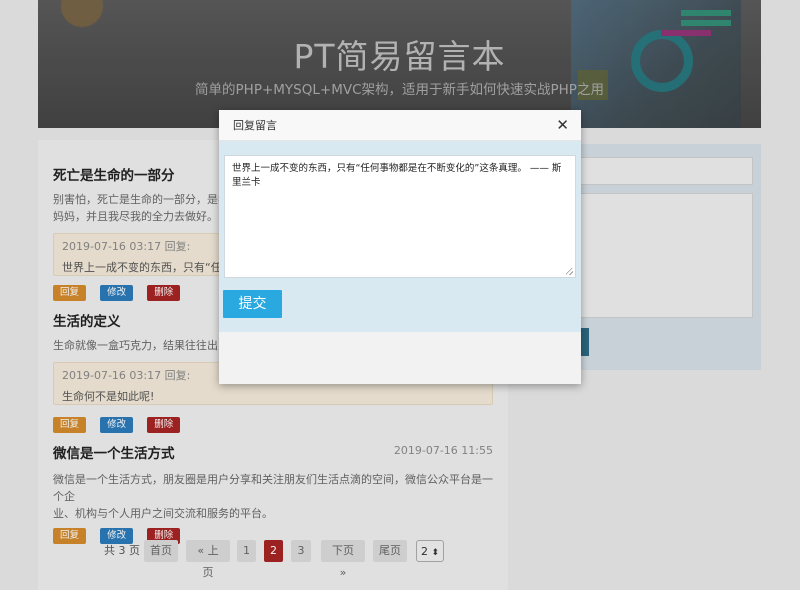 The width and height of the screenshot is (800, 590). What do you see at coordinates (562, 125) in the screenshot?
I see `close-icon: ✕` at bounding box center [562, 125].